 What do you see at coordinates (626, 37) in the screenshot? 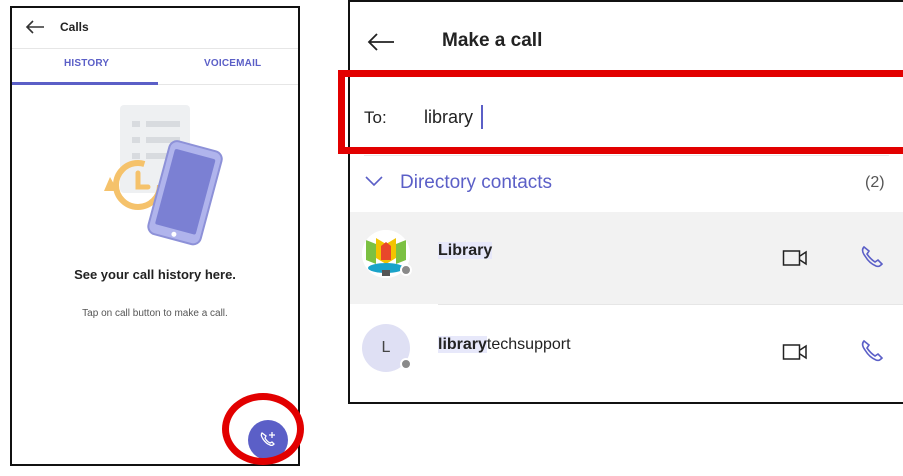
I see `make-call-header: Make a call` at bounding box center [626, 37].